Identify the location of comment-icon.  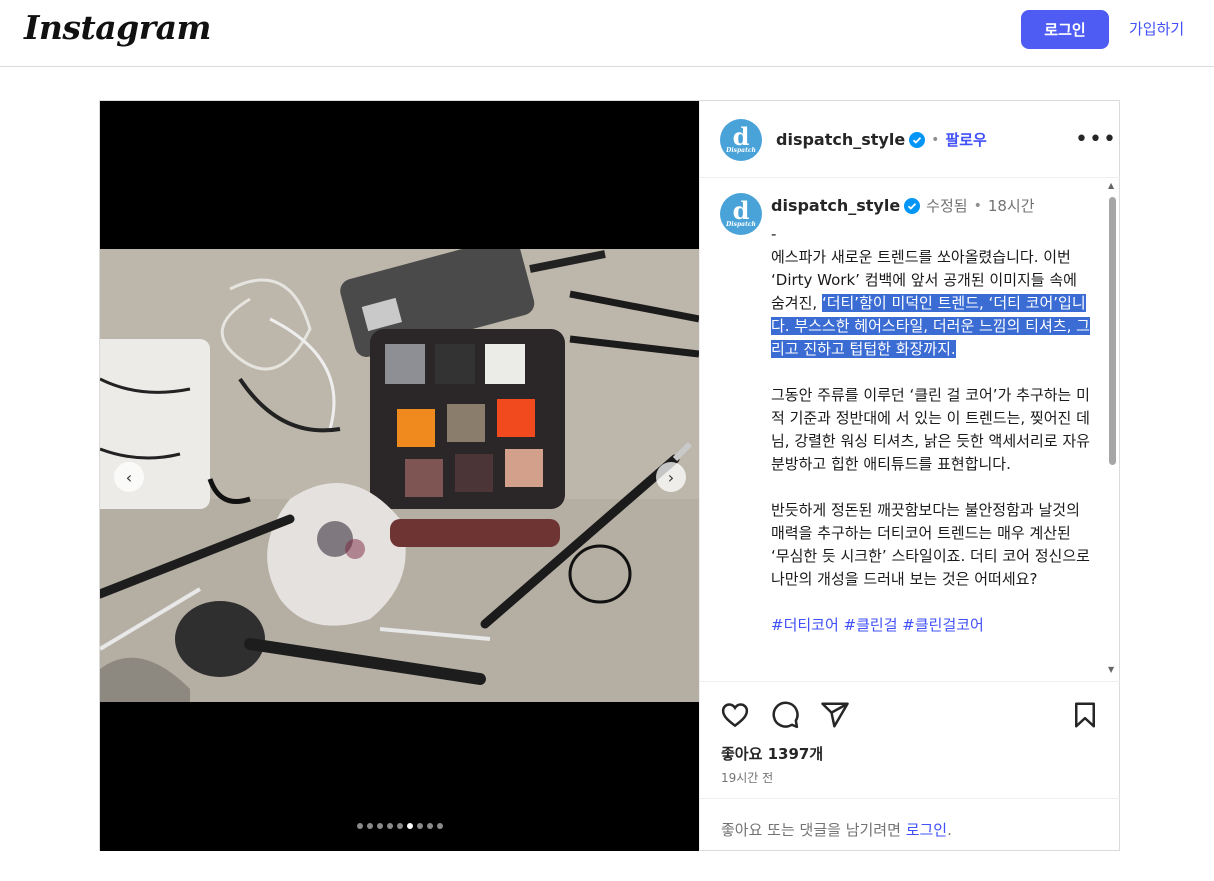
(785, 715).